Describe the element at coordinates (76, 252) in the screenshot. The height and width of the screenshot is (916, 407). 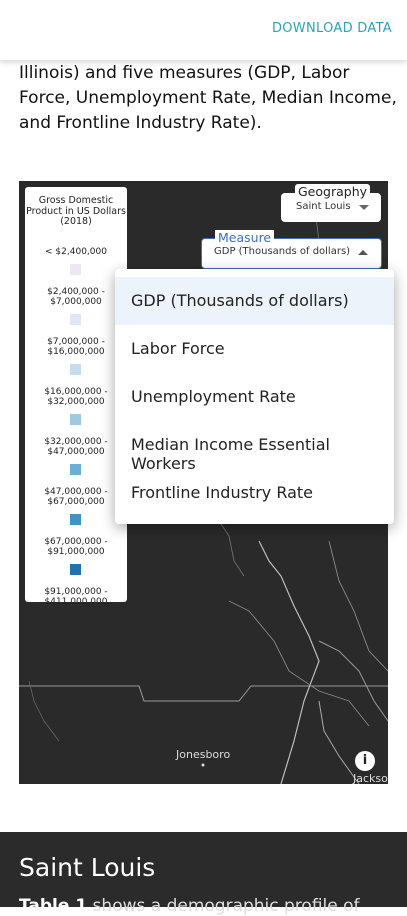
I see `legend-bin-label: < $2,400,000` at that location.